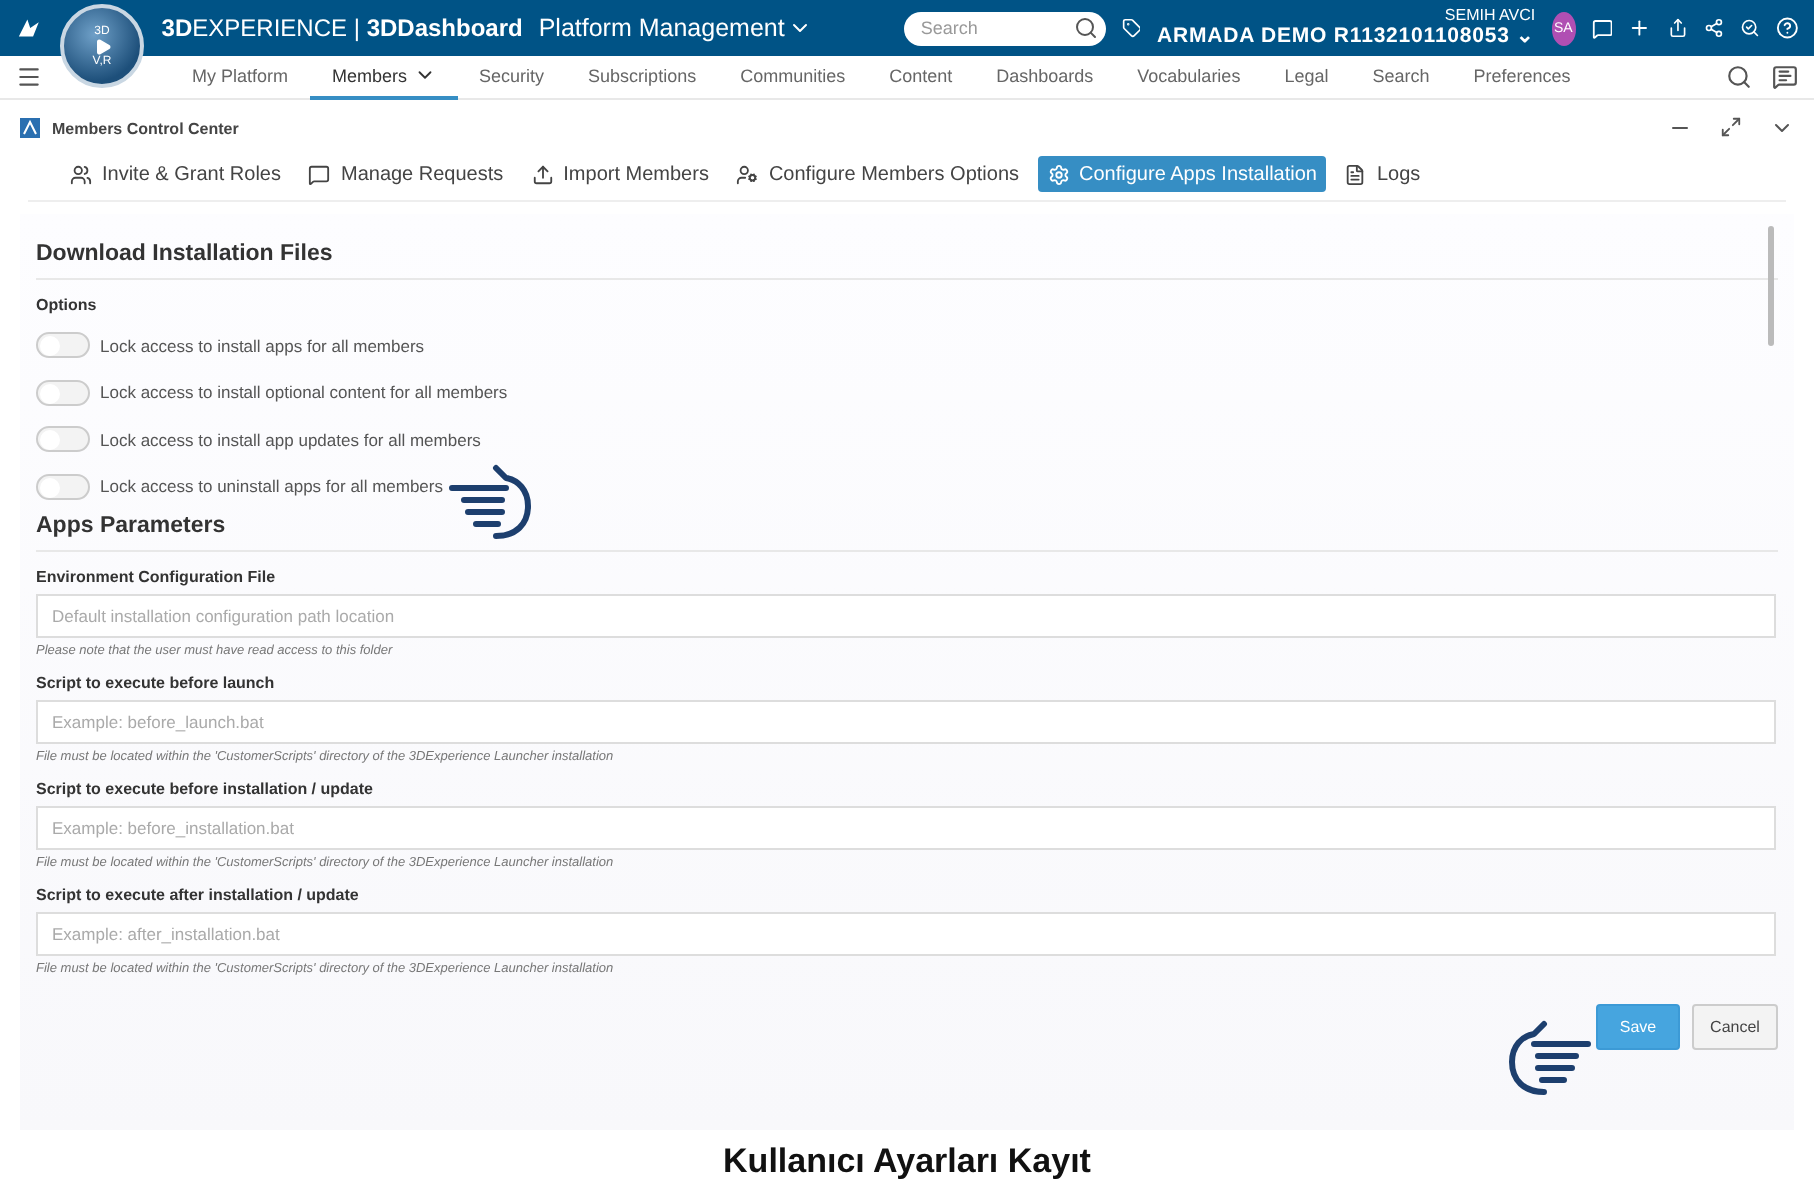 The image size is (1814, 1194). I want to click on users-icon, so click(81, 174).